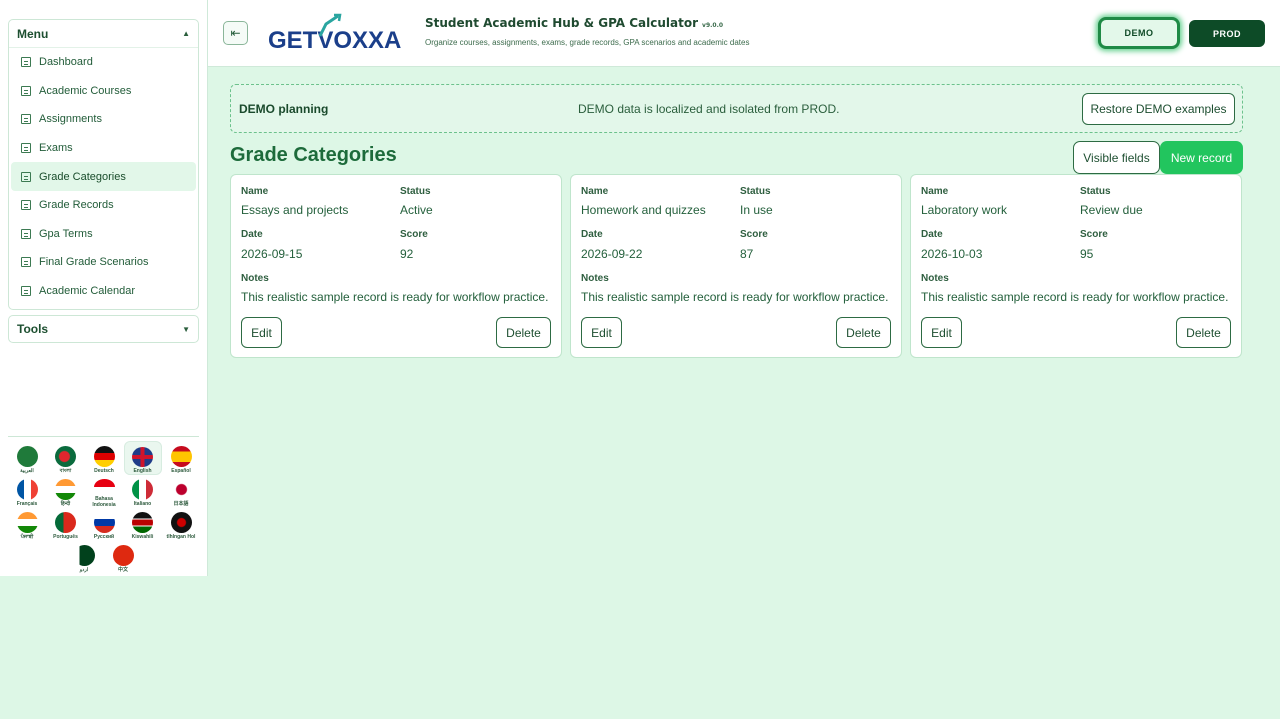  Describe the element at coordinates (1227, 33) in the screenshot. I see `prod-env-button: PROD` at that location.